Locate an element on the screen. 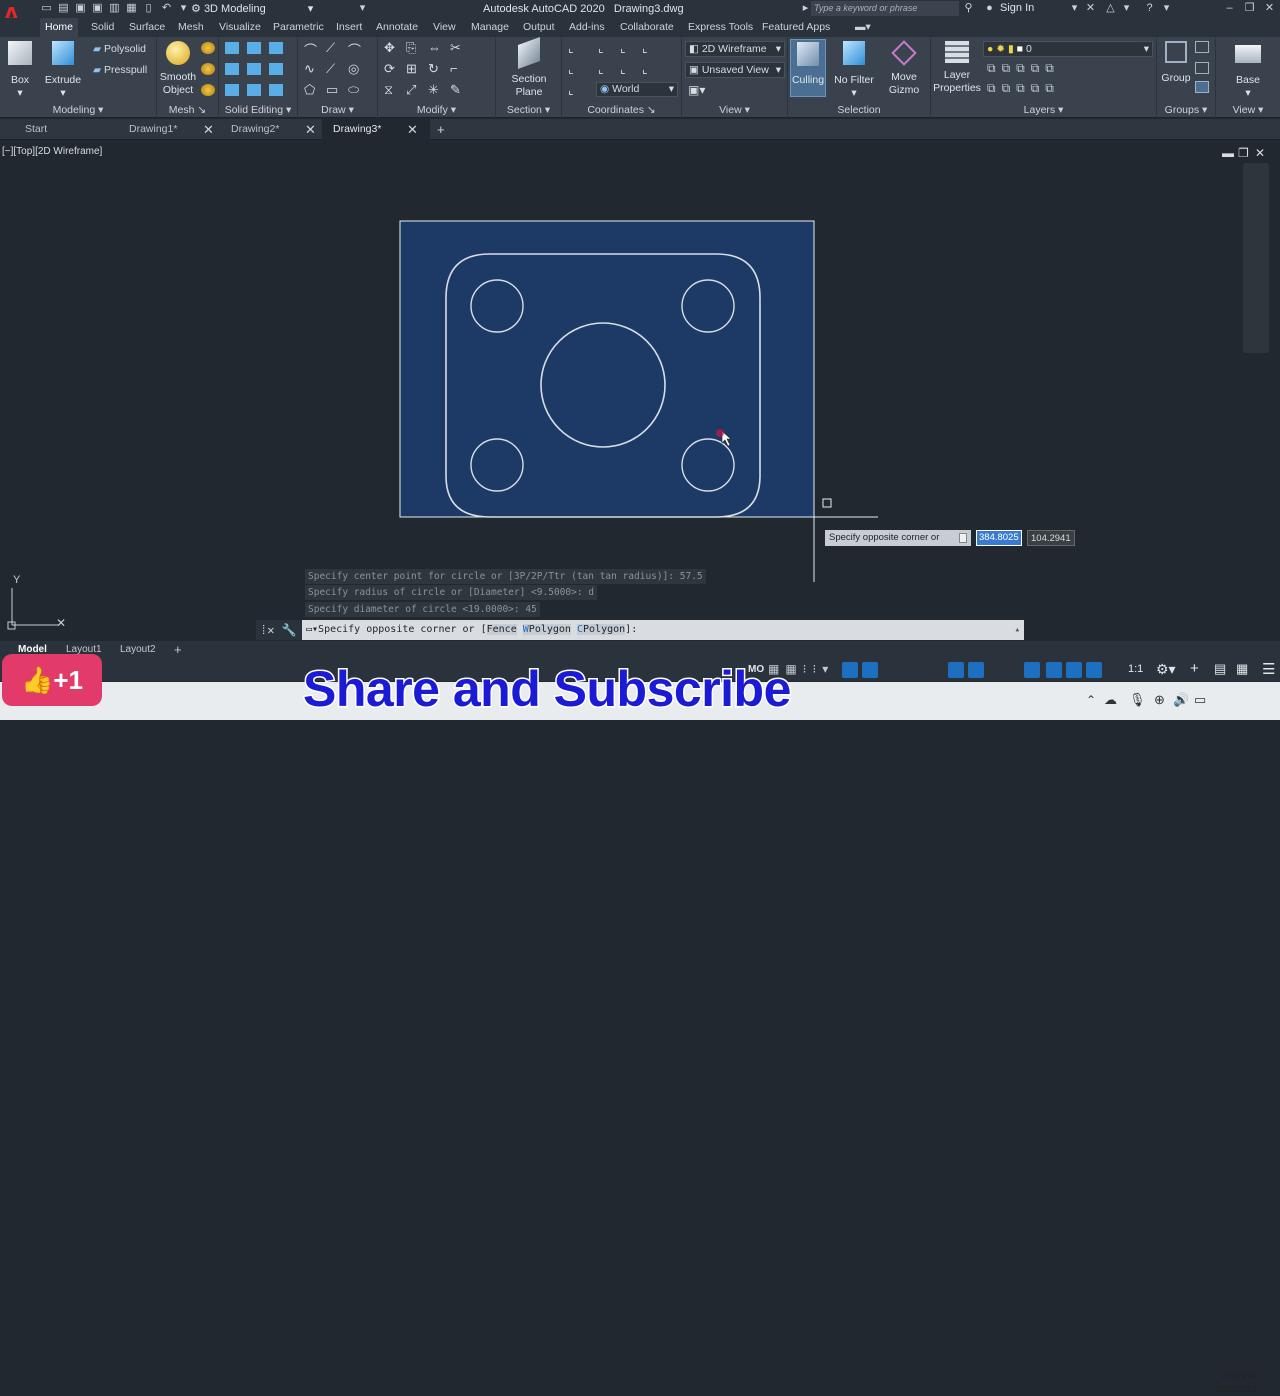 The width and height of the screenshot is (1280, 1396). selection-cycling-icon is located at coordinates (1032, 670).